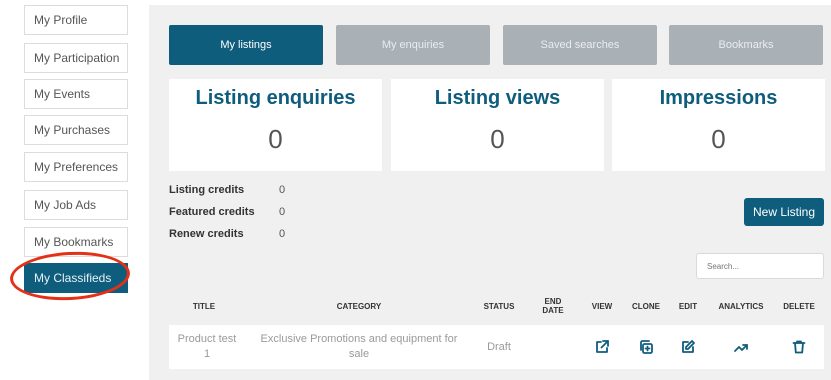  What do you see at coordinates (602, 306) in the screenshot?
I see `column-header-view: VIEW` at bounding box center [602, 306].